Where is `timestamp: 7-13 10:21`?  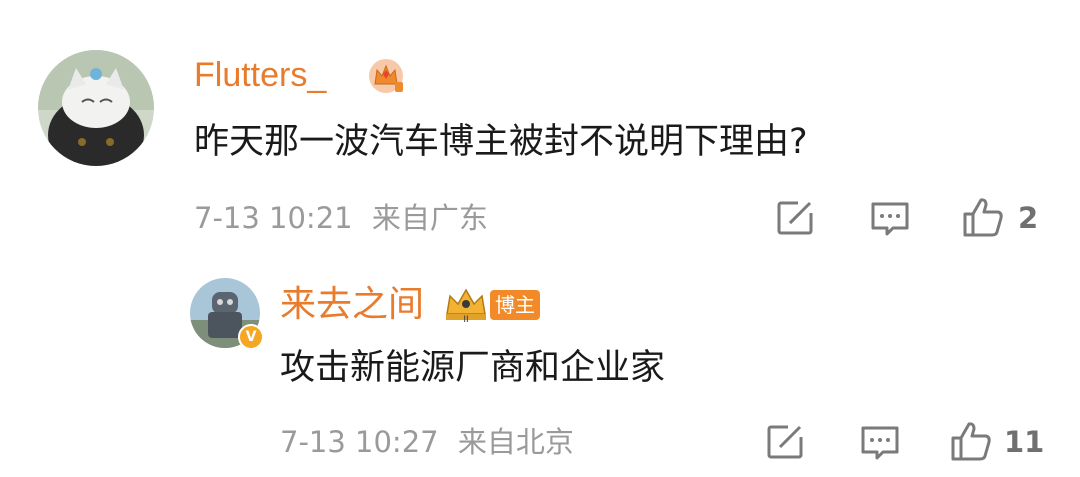
timestamp: 7-13 10:21 is located at coordinates (273, 218).